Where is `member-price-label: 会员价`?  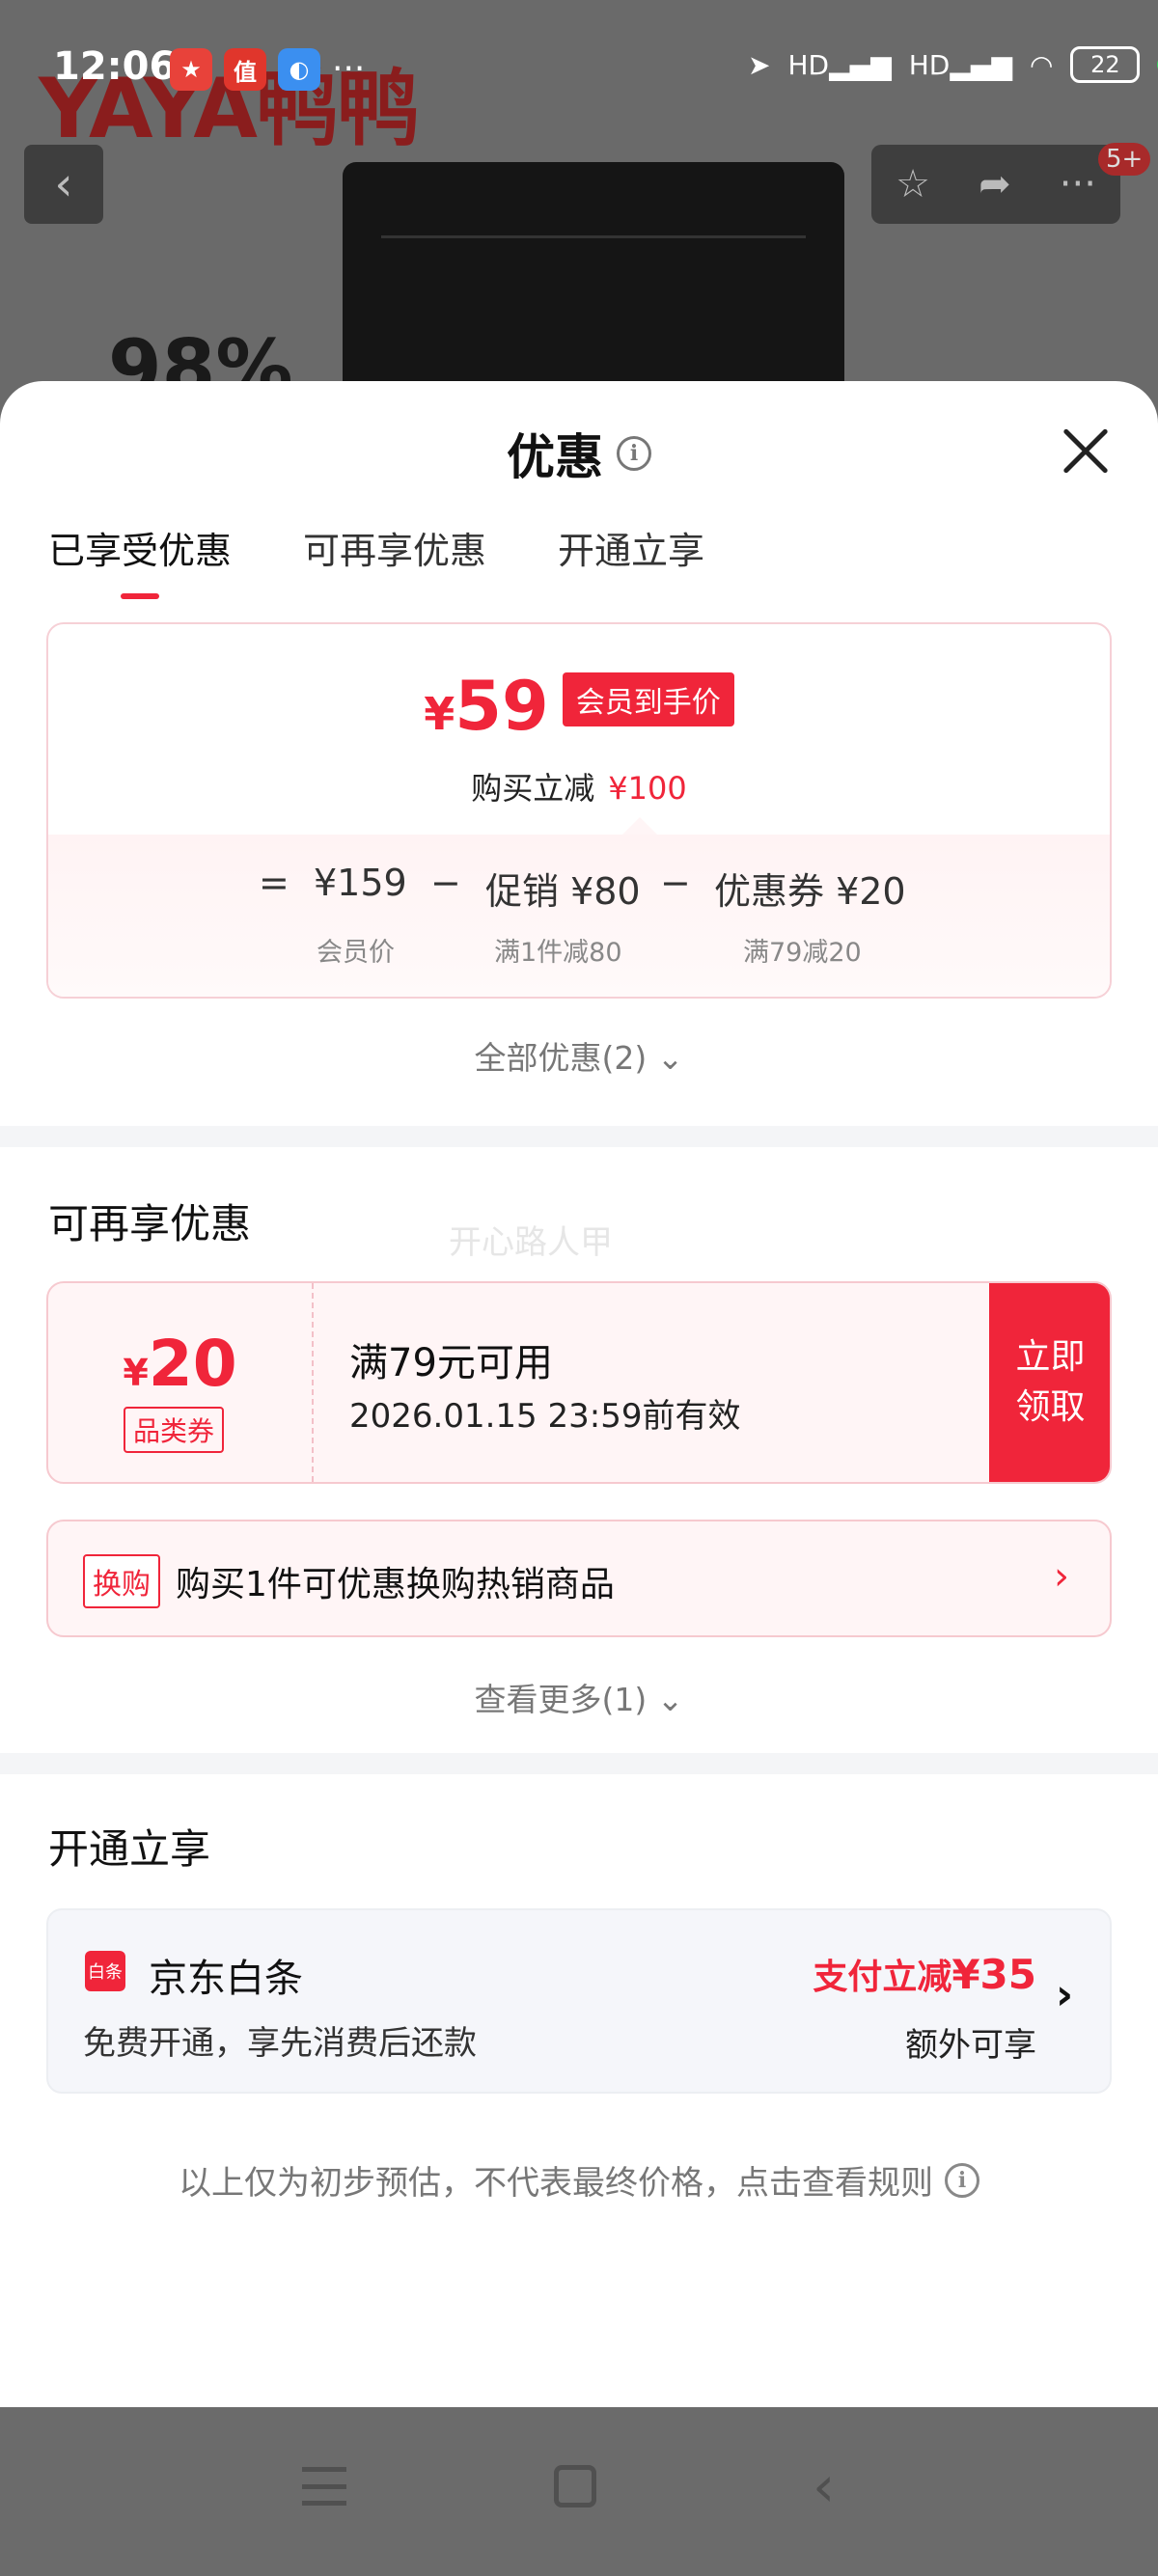
member-price-label: 会员价 is located at coordinates (356, 953).